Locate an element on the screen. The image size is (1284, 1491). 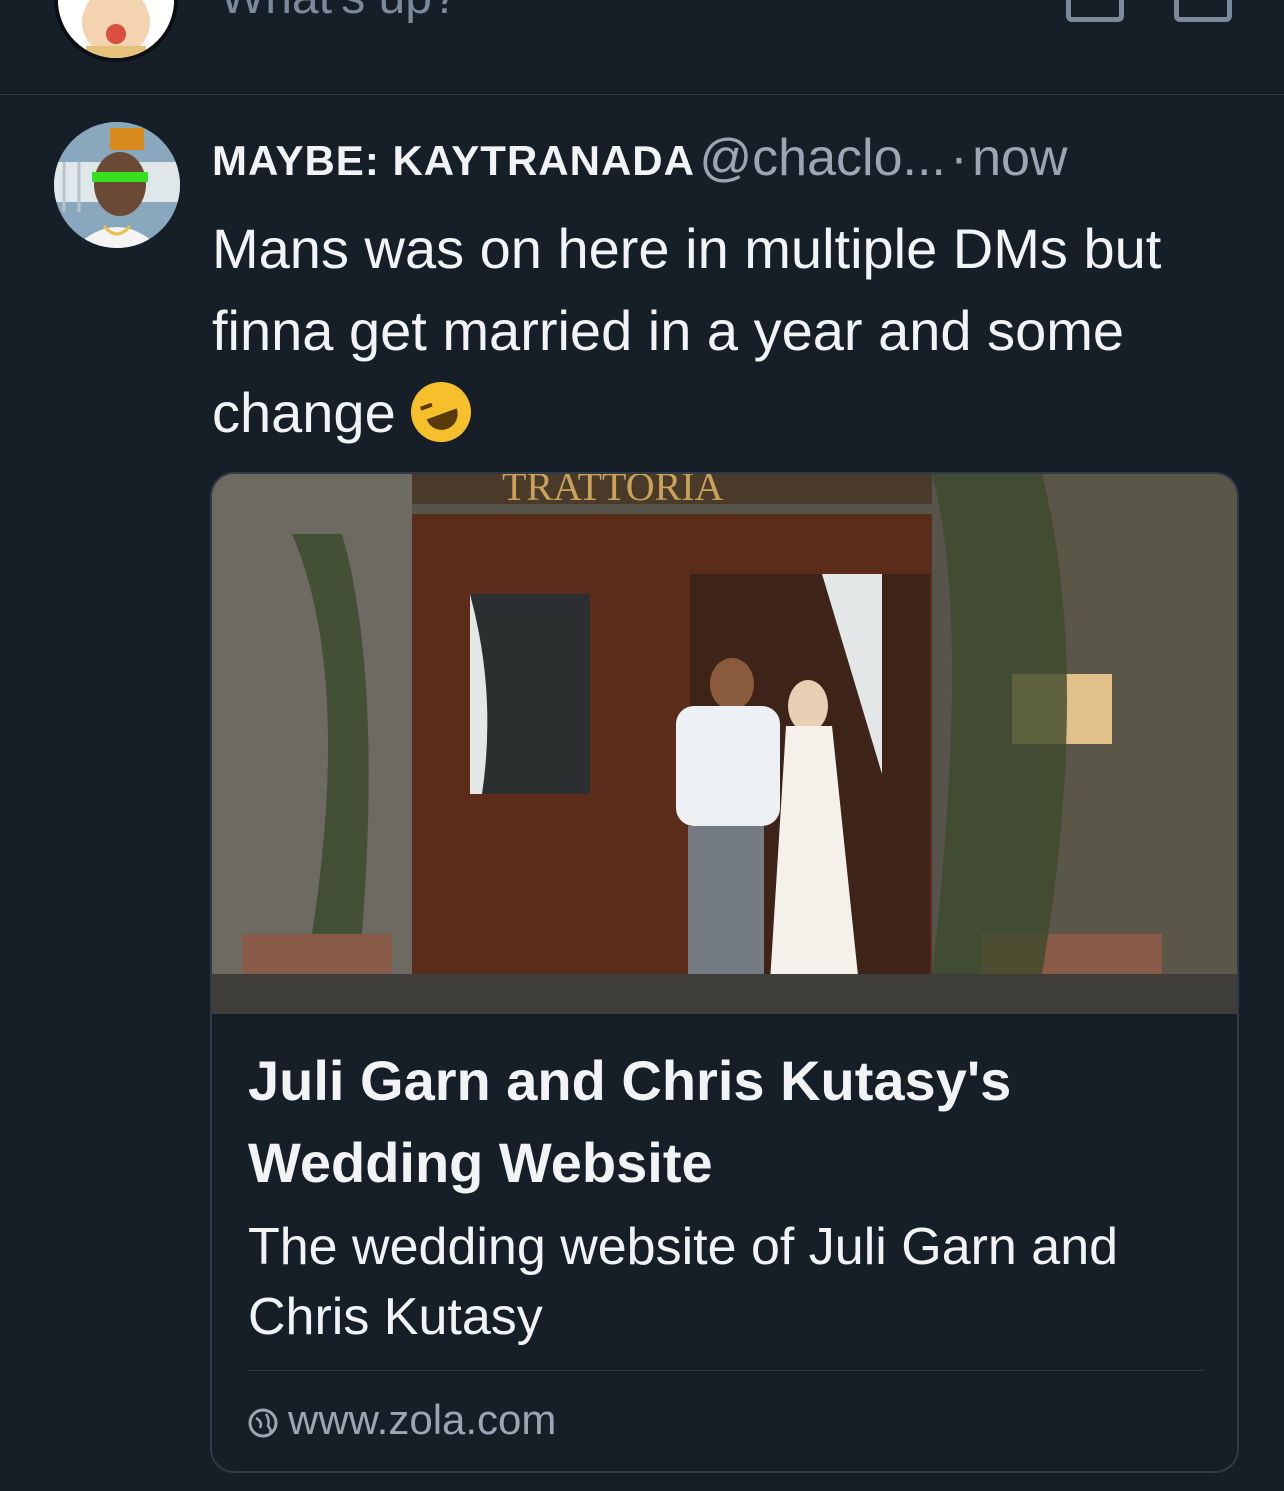
post-timestamp: now is located at coordinates (1019, 158).